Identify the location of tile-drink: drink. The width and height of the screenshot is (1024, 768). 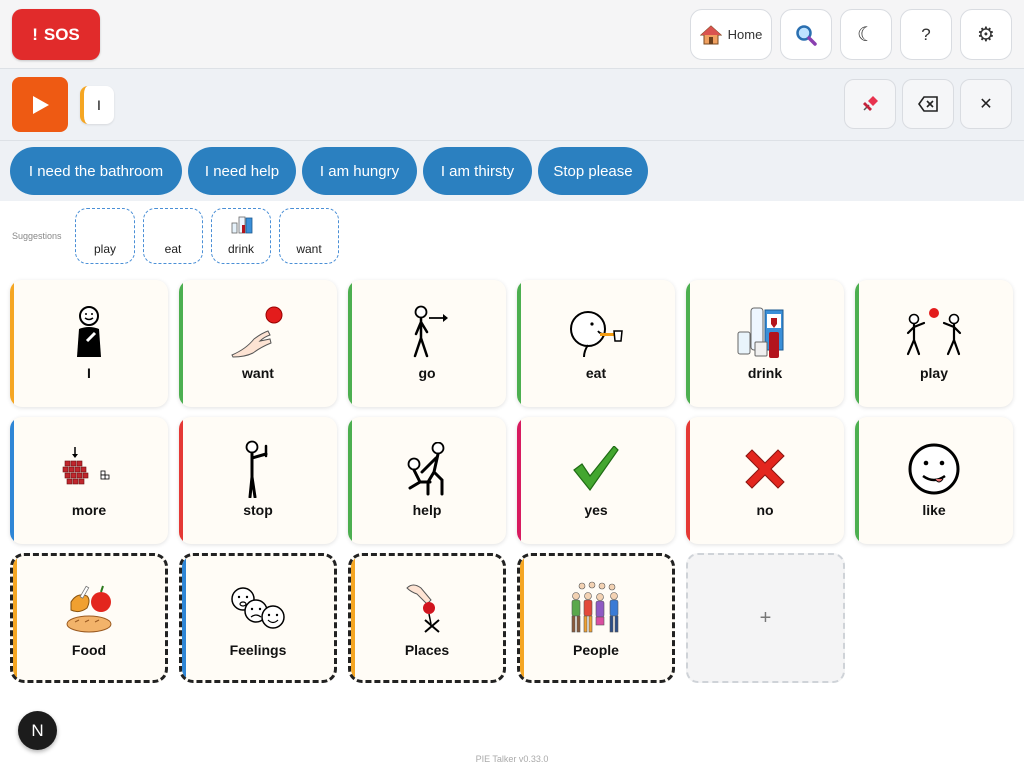
(765, 343).